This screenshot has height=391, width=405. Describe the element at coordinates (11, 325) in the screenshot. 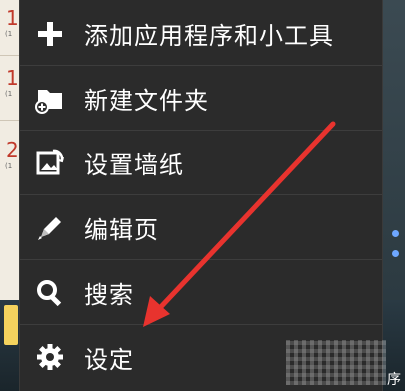

I see `app-icon` at that location.